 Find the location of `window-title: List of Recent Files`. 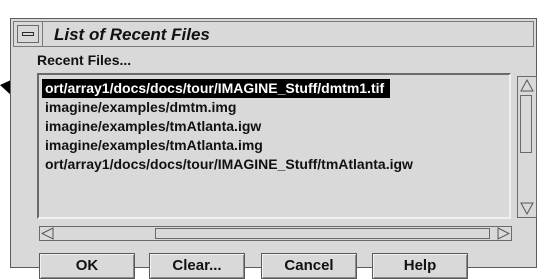

window-title: List of Recent Files is located at coordinates (132, 34).